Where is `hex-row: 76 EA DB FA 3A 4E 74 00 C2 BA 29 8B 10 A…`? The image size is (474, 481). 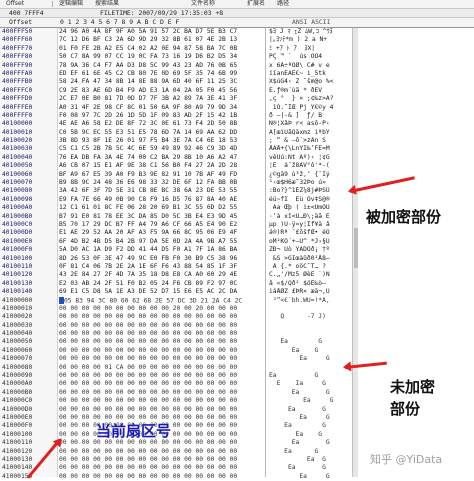
hex-row: 76 EA DB FA 3A 4E 74 00 C2 BA 29 8B 10 A… is located at coordinates (161, 158).